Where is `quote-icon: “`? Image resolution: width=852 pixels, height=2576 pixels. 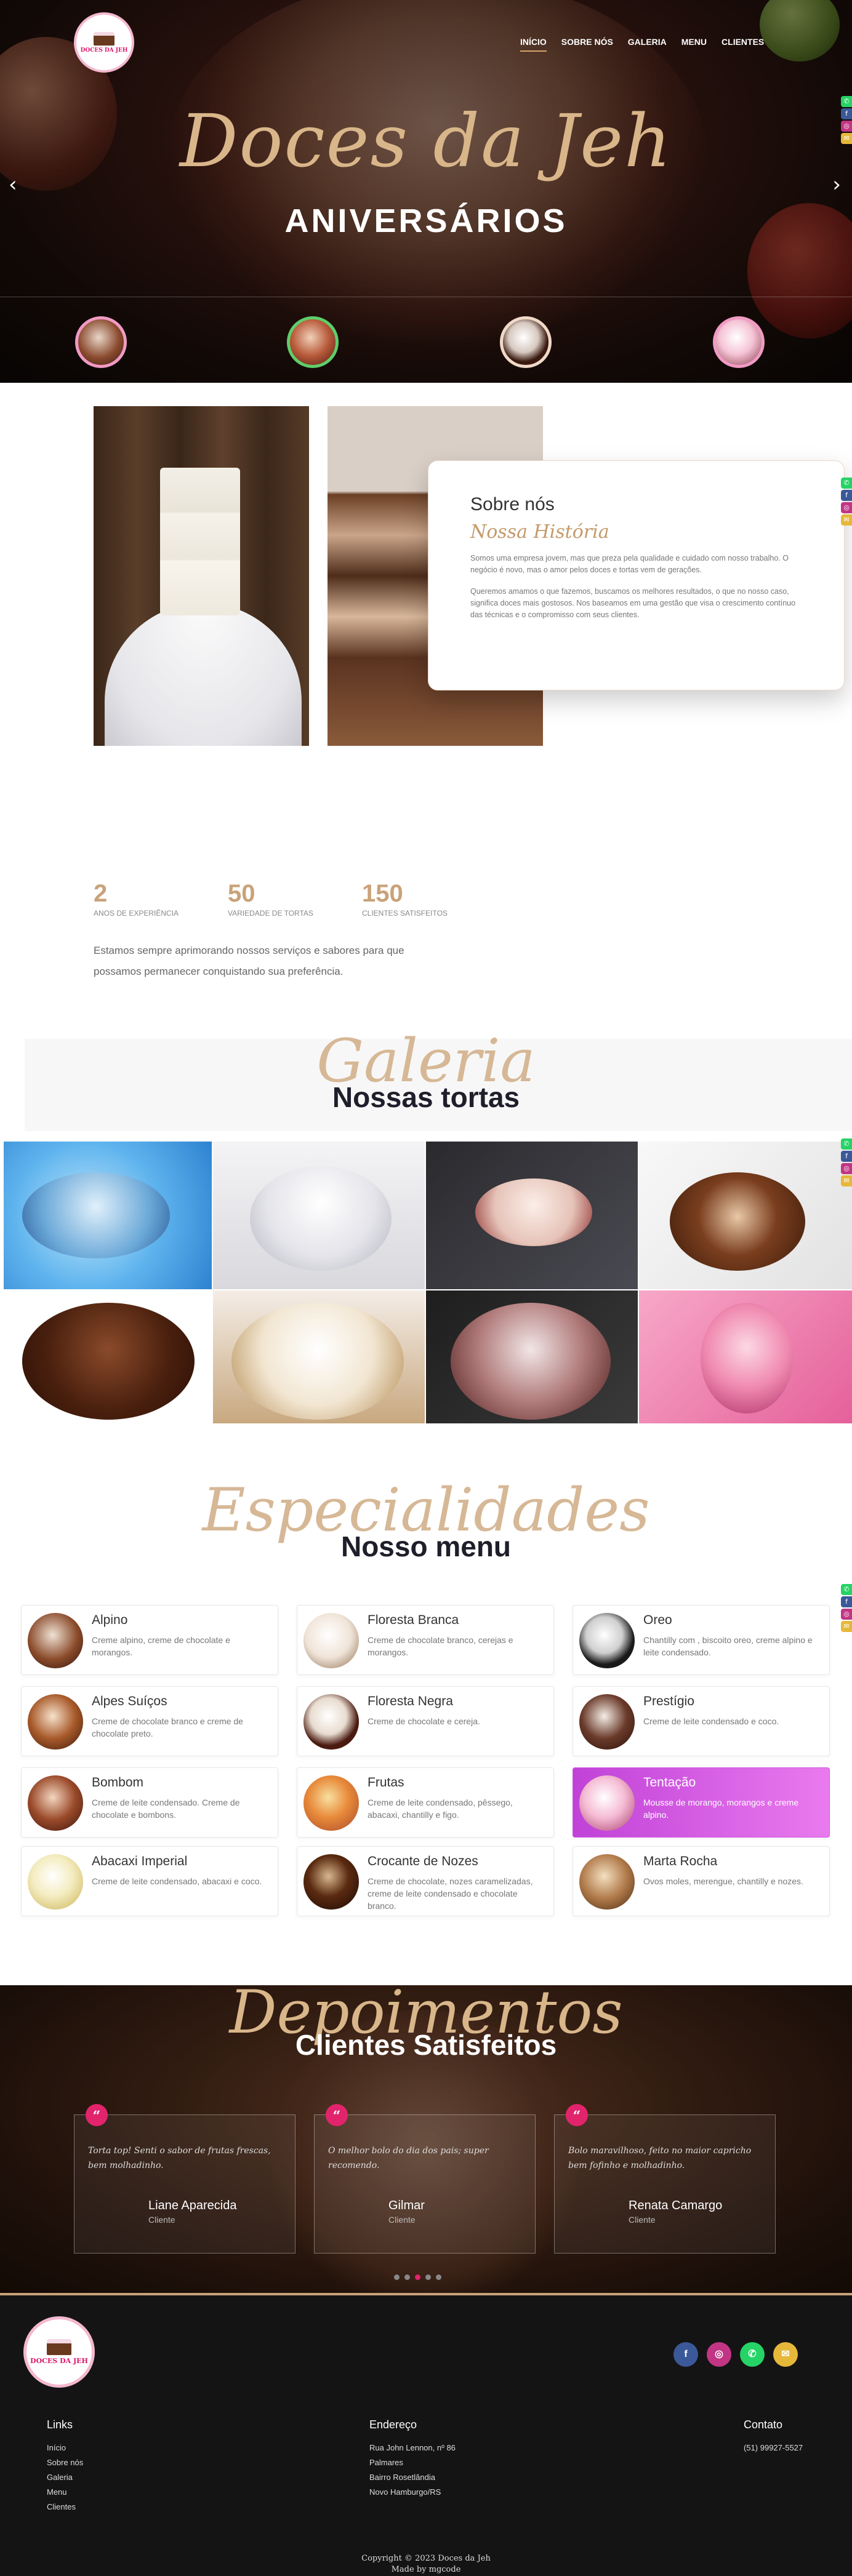 quote-icon: “ is located at coordinates (577, 2115).